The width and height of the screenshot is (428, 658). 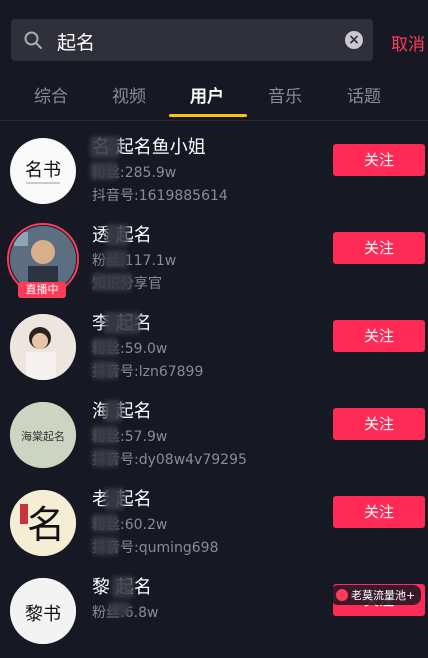 I want to click on search-bar: 起名 ×, so click(x=192, y=40).